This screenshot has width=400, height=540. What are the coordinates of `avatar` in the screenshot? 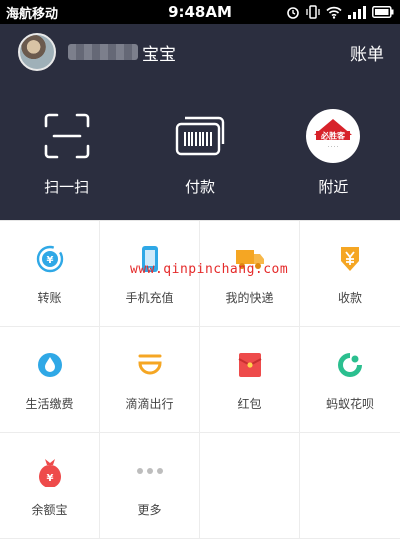 It's located at (37, 52).